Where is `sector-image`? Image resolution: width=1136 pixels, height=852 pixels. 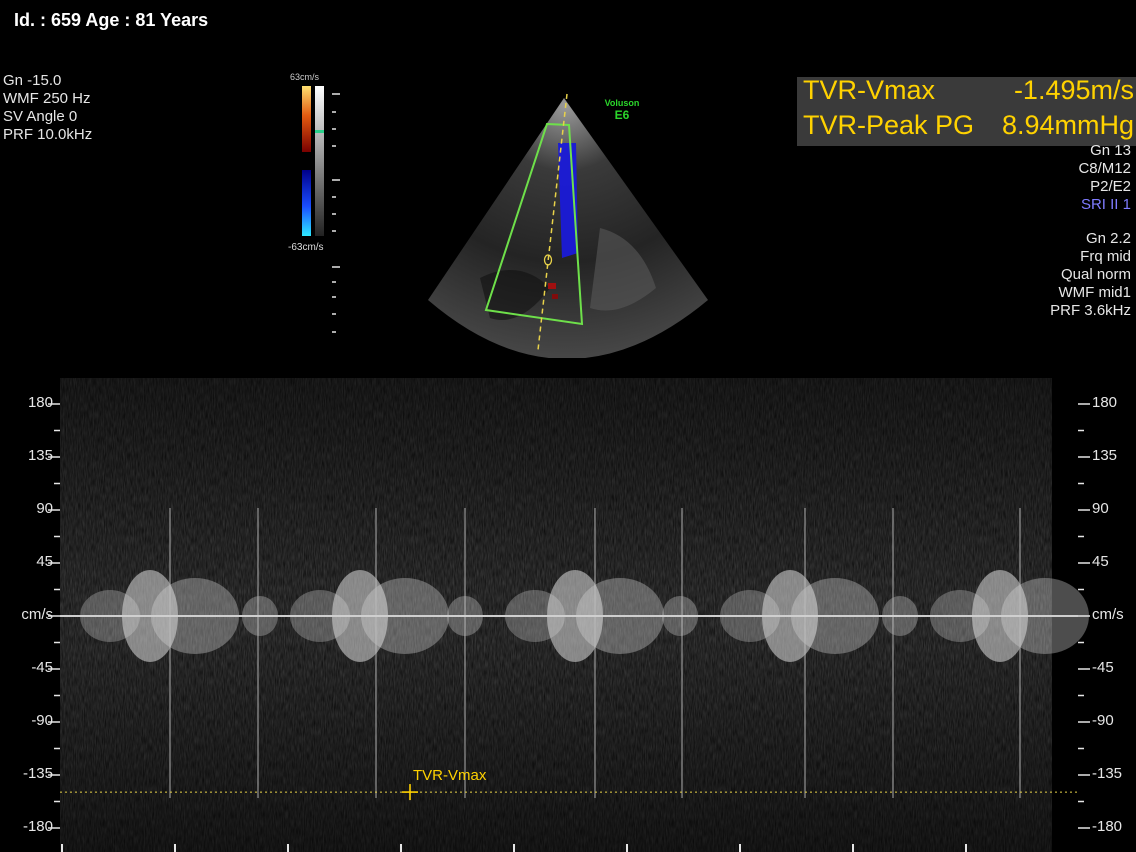
sector-image is located at coordinates (568, 225).